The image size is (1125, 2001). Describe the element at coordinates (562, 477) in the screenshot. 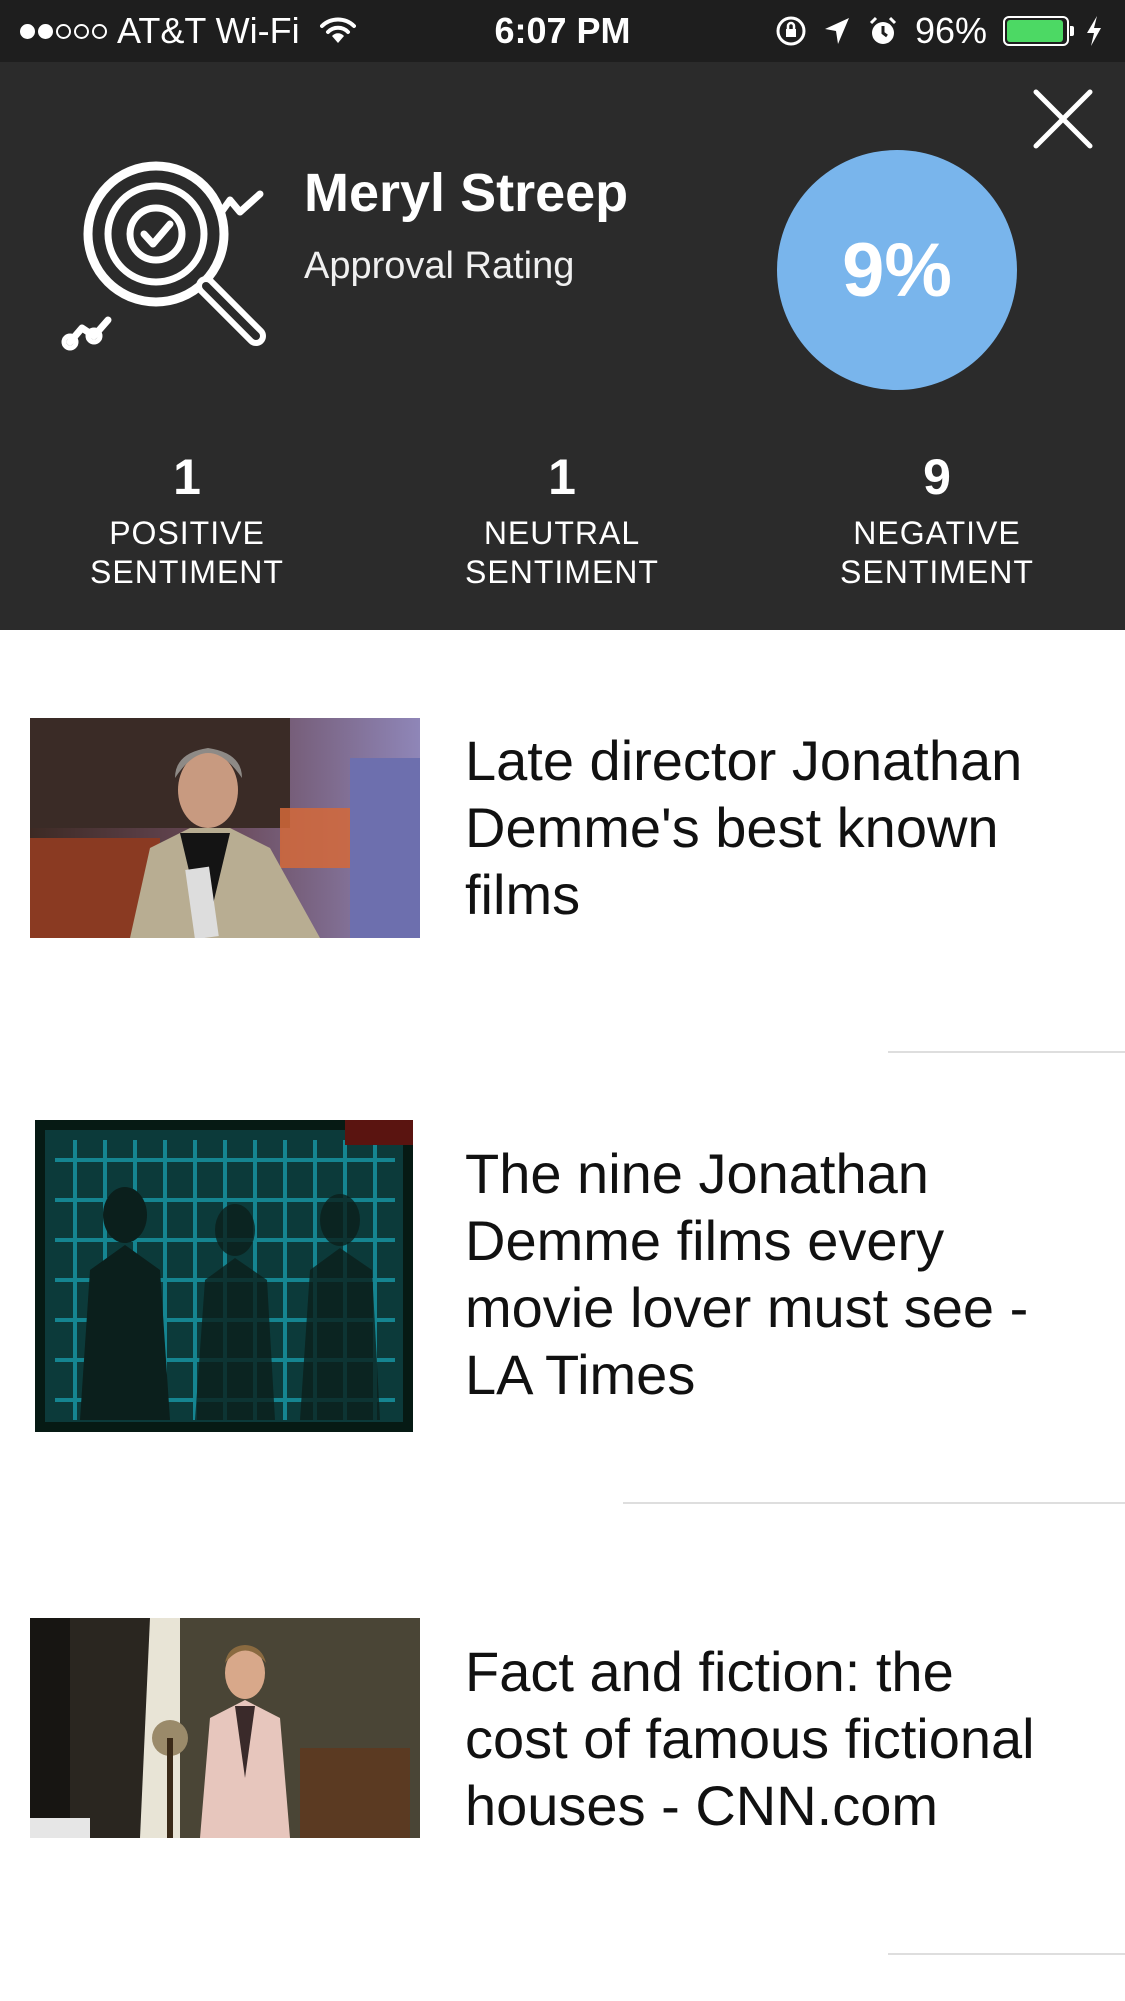

I see `neutral-sentiment-count: 1` at that location.